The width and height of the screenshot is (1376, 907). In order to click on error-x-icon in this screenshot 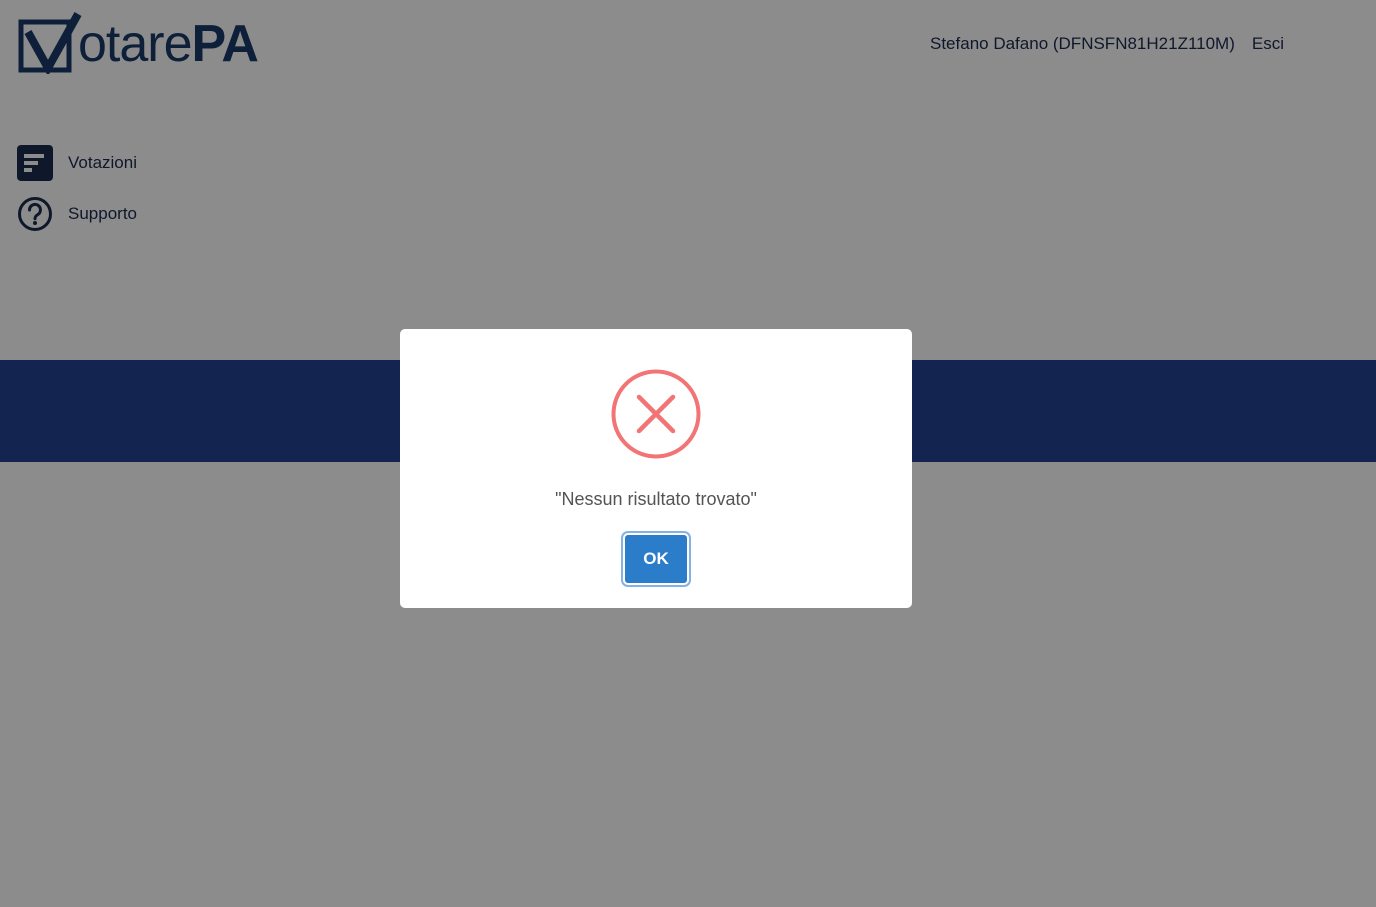, I will do `click(656, 414)`.